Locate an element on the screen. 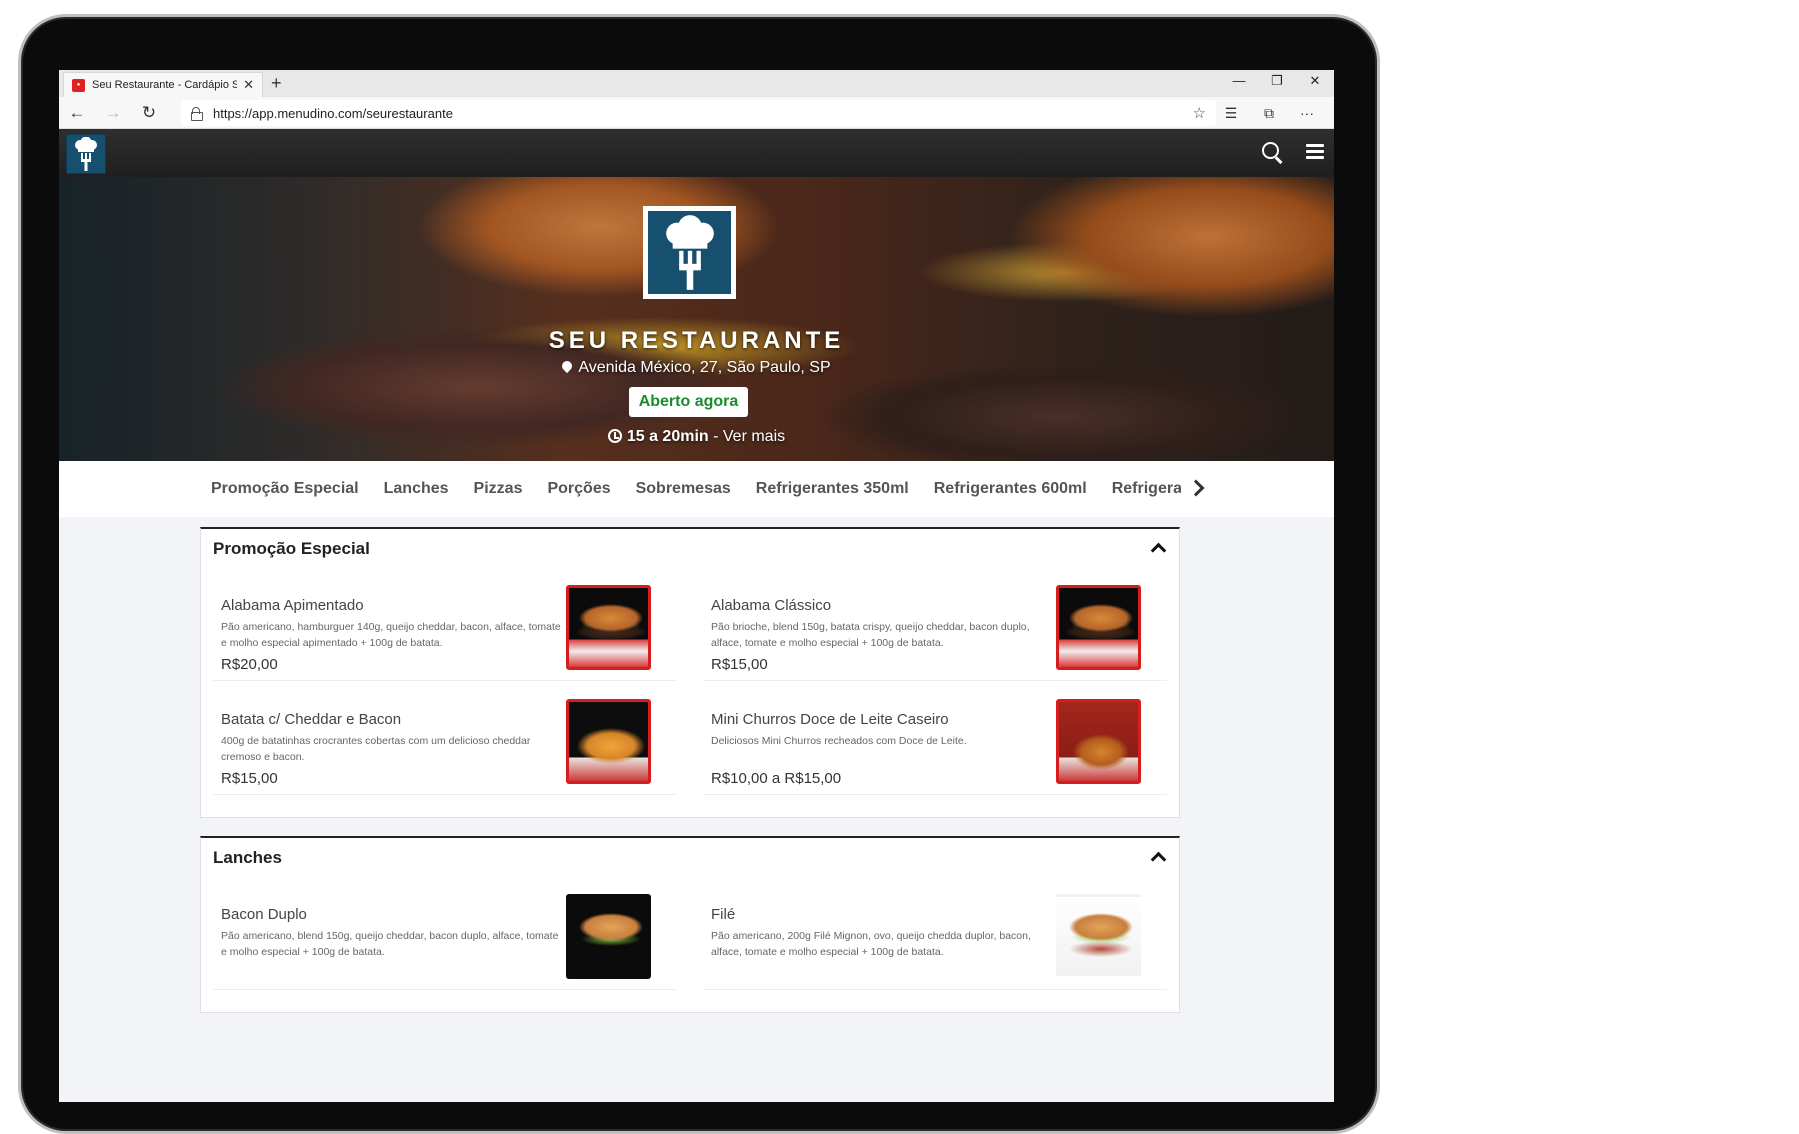 The height and width of the screenshot is (1134, 1799). open-status-badge: Aberto agora is located at coordinates (688, 402).